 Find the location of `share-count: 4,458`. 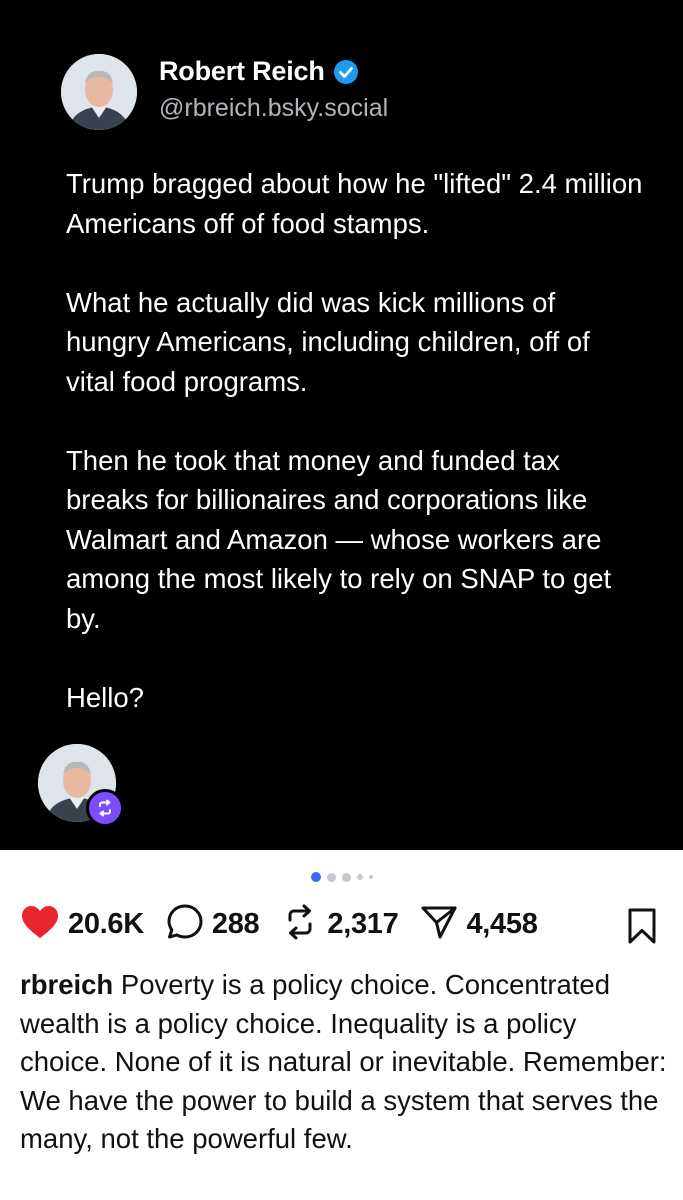

share-count: 4,458 is located at coordinates (502, 923).